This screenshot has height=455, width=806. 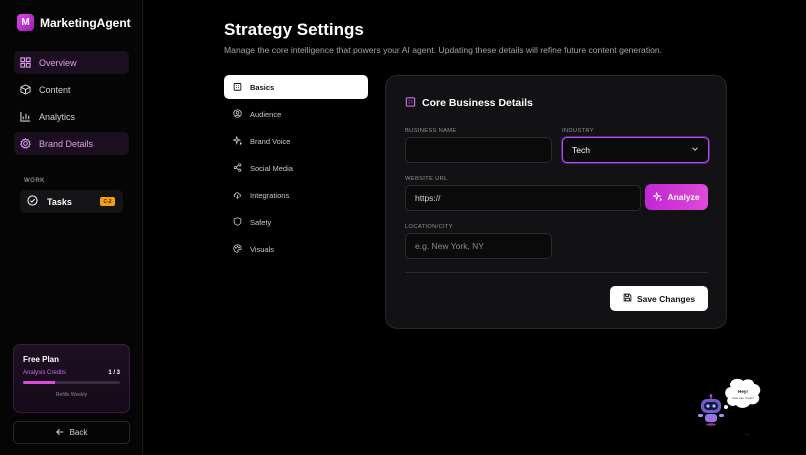 I want to click on brand: M MarketingAgent, so click(x=74, y=22).